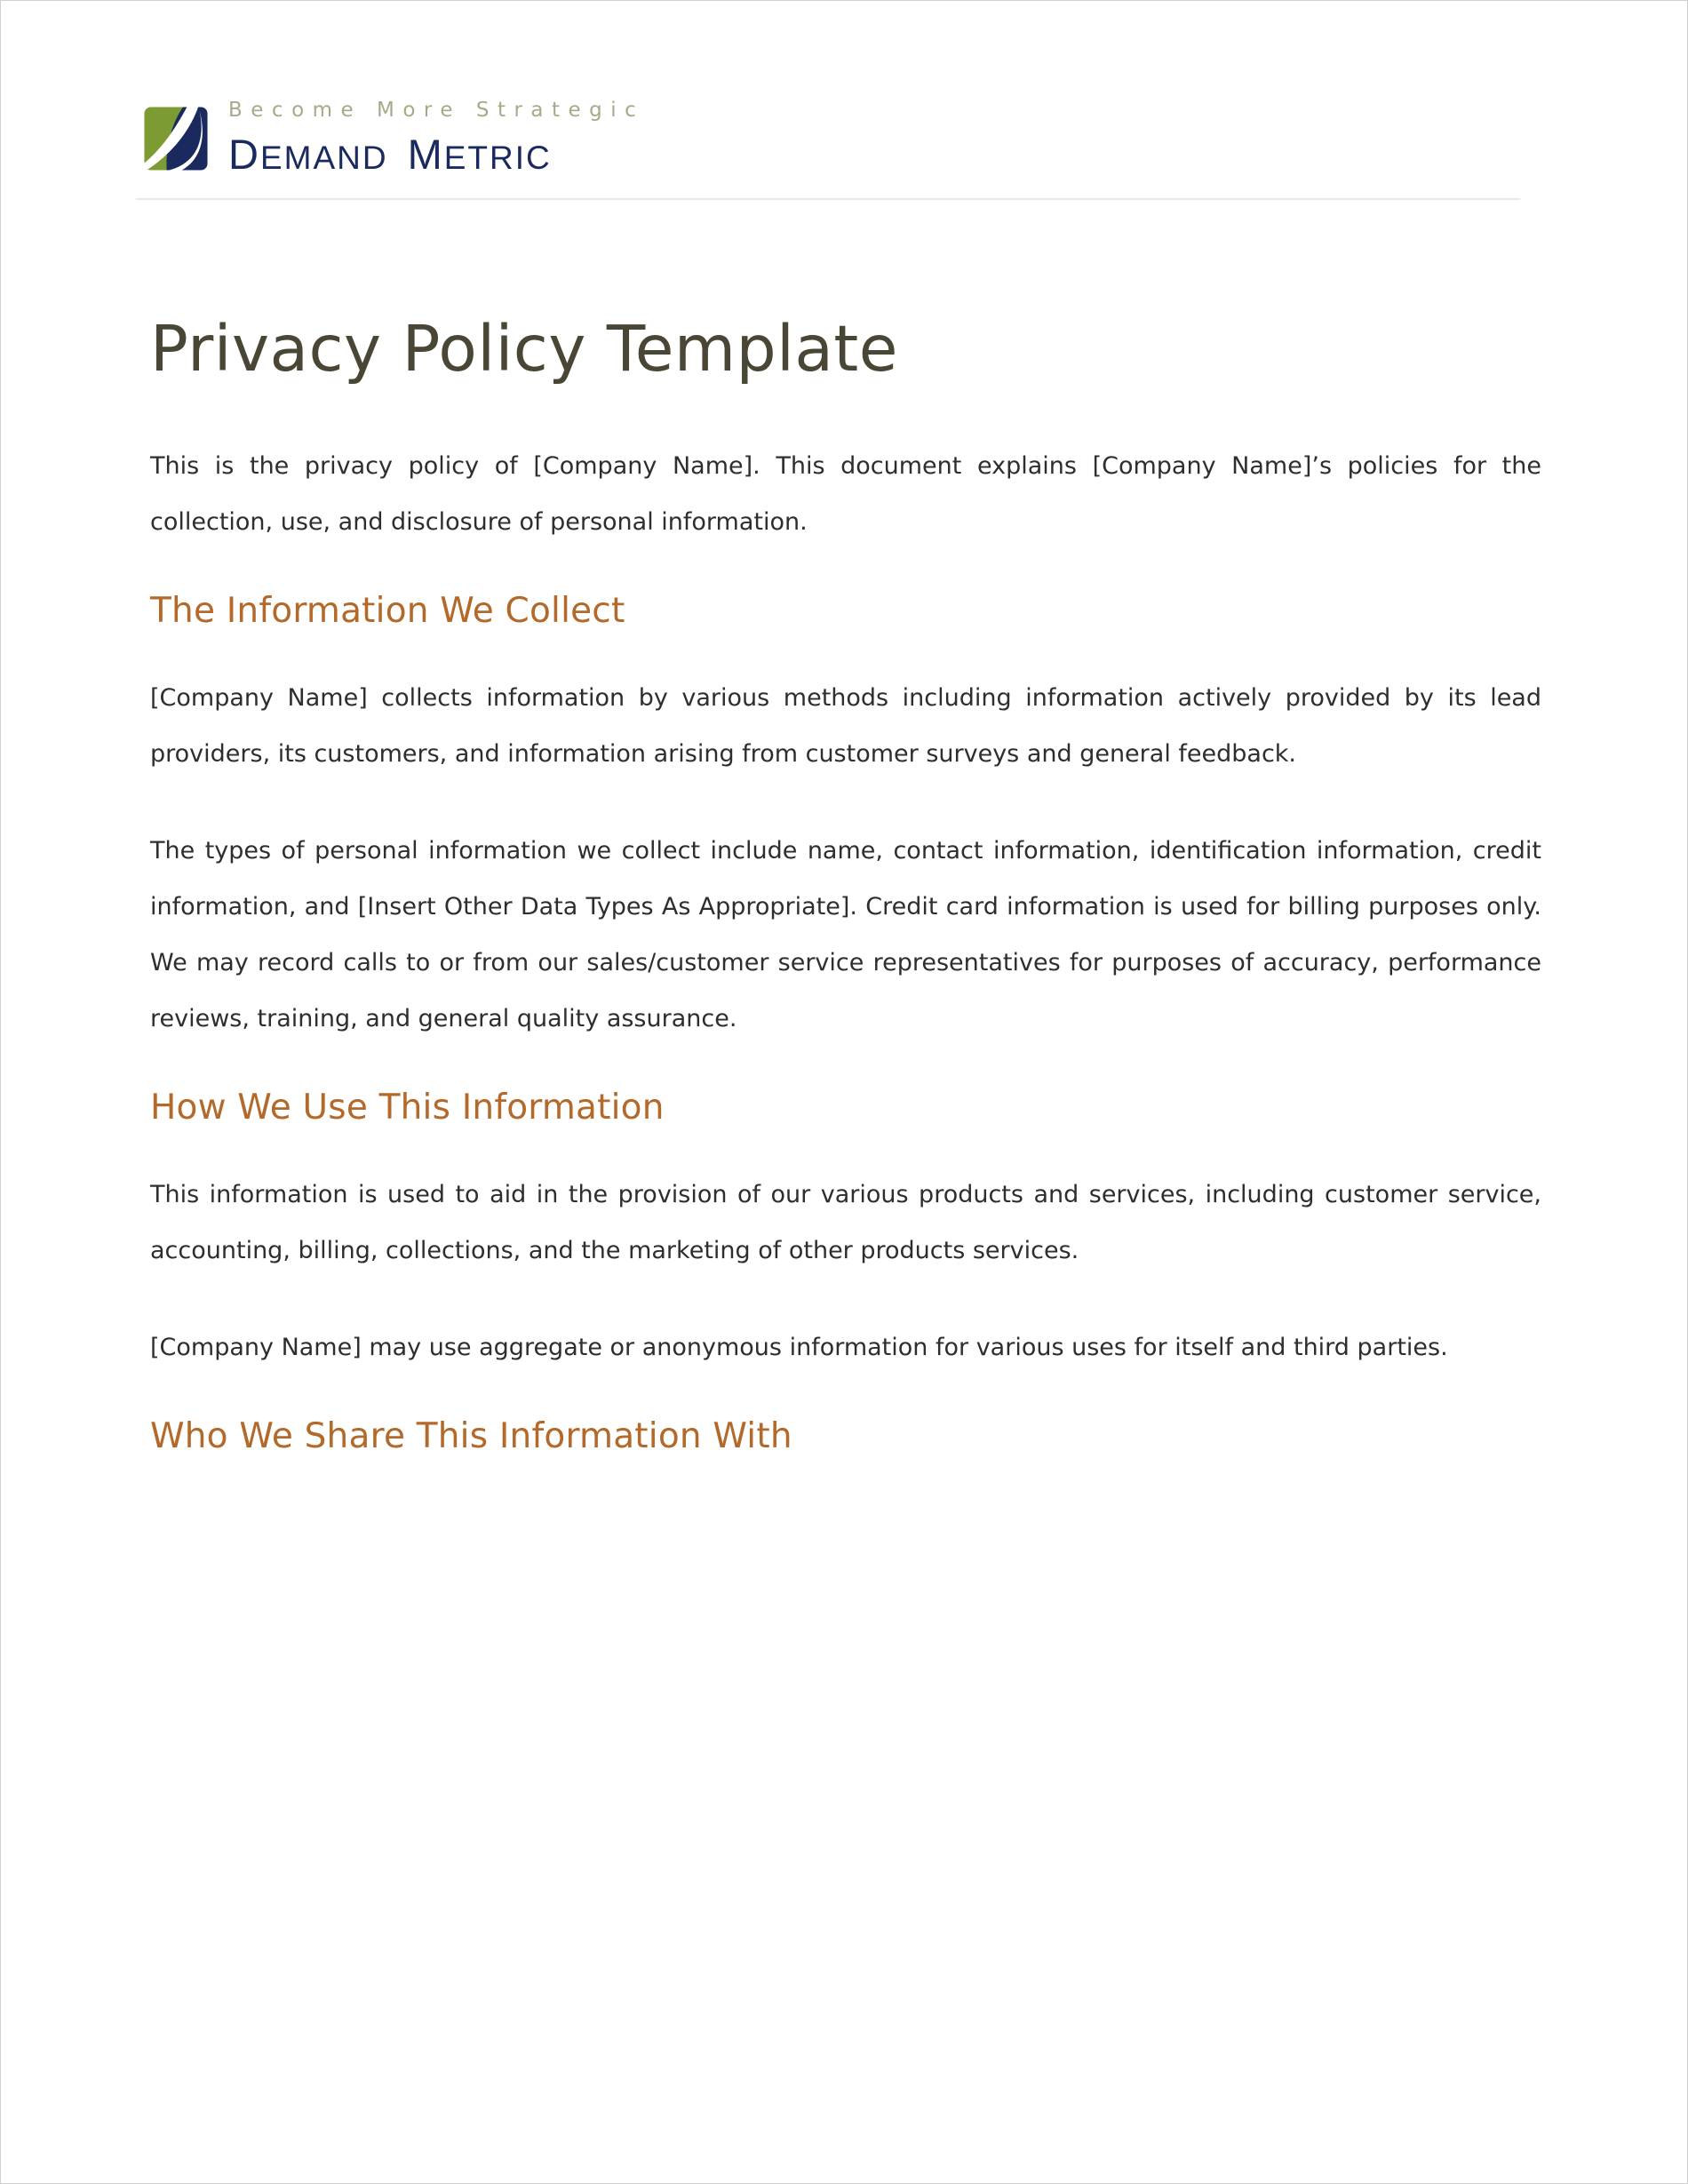 This screenshot has width=1688, height=2184. Describe the element at coordinates (437, 111) in the screenshot. I see `logo-tagline: Become More Strategic` at that location.